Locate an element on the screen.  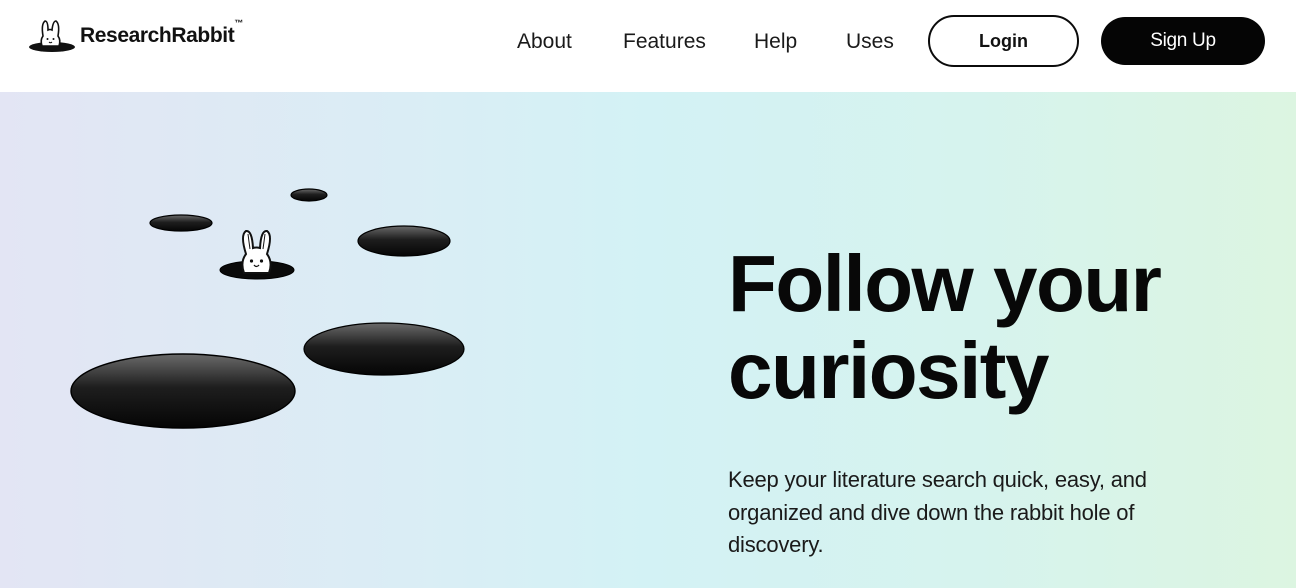
login-button: Login is located at coordinates (1003, 41).